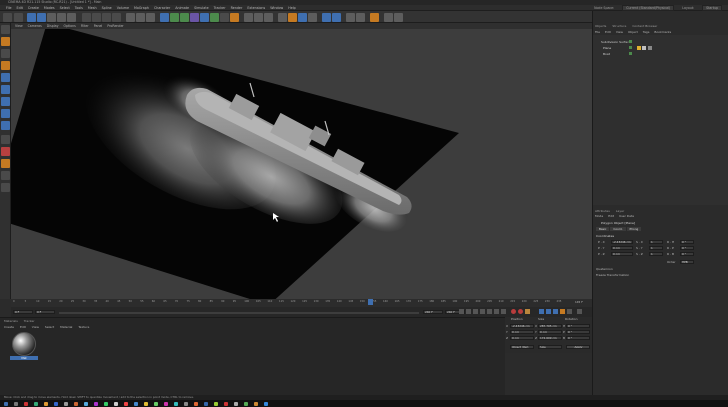  Describe the element at coordinates (5, 151) in the screenshot. I see `tweak-icon` at that location.